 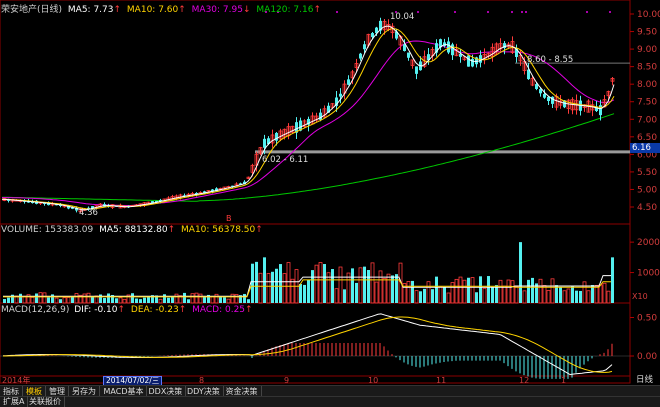 What do you see at coordinates (315, 381) in the screenshot?
I see `time-axis: 2014年 2014/07/02/三 8 9 10 11 12 1` at bounding box center [315, 381].